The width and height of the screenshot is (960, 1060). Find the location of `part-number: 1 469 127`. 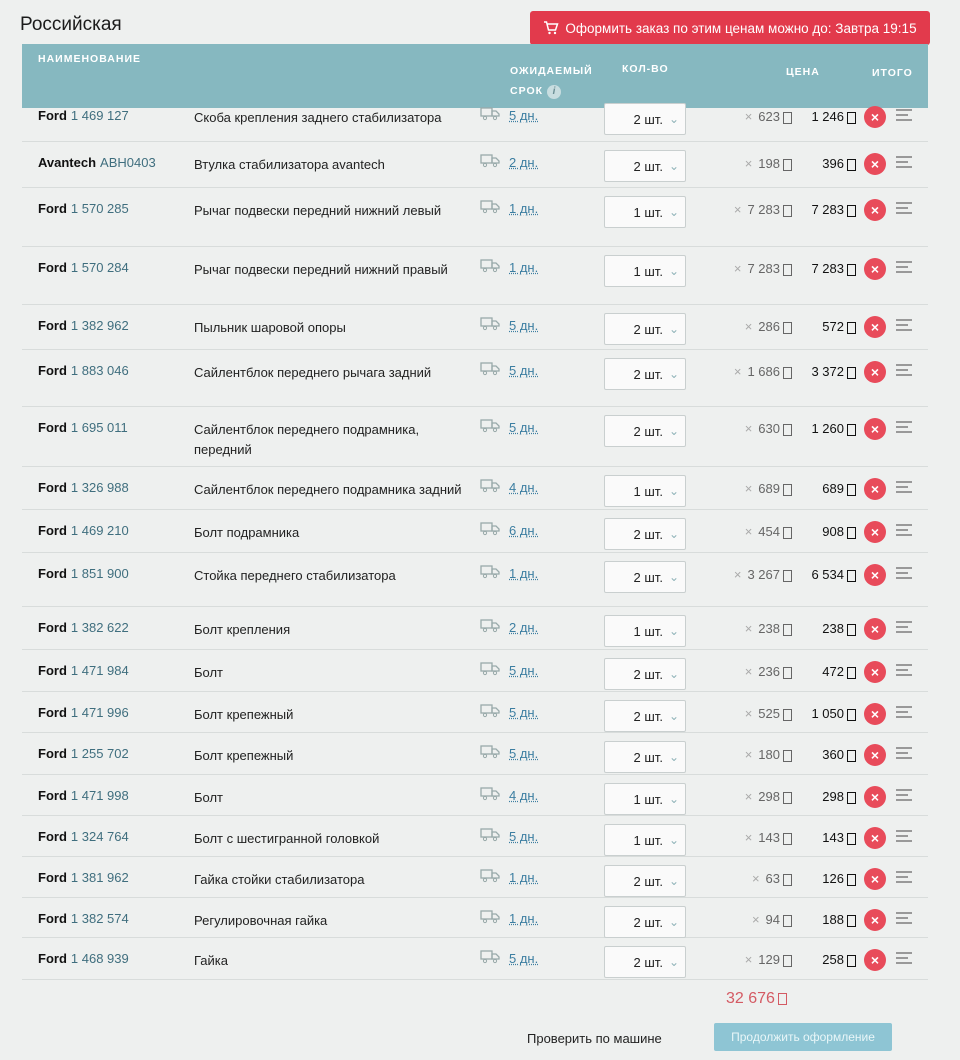

part-number: 1 469 127 is located at coordinates (100, 115).